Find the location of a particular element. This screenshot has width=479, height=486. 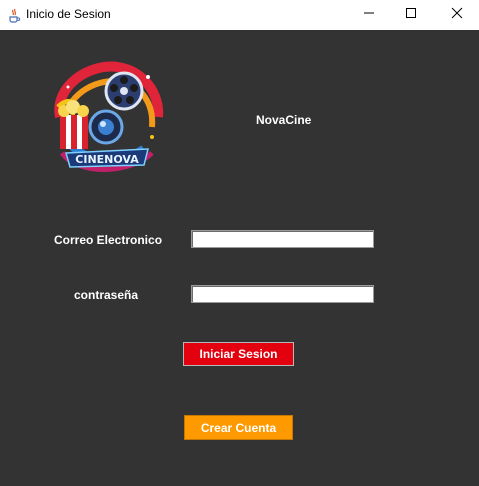

login-button: Iniciar Sesion is located at coordinates (238, 354).